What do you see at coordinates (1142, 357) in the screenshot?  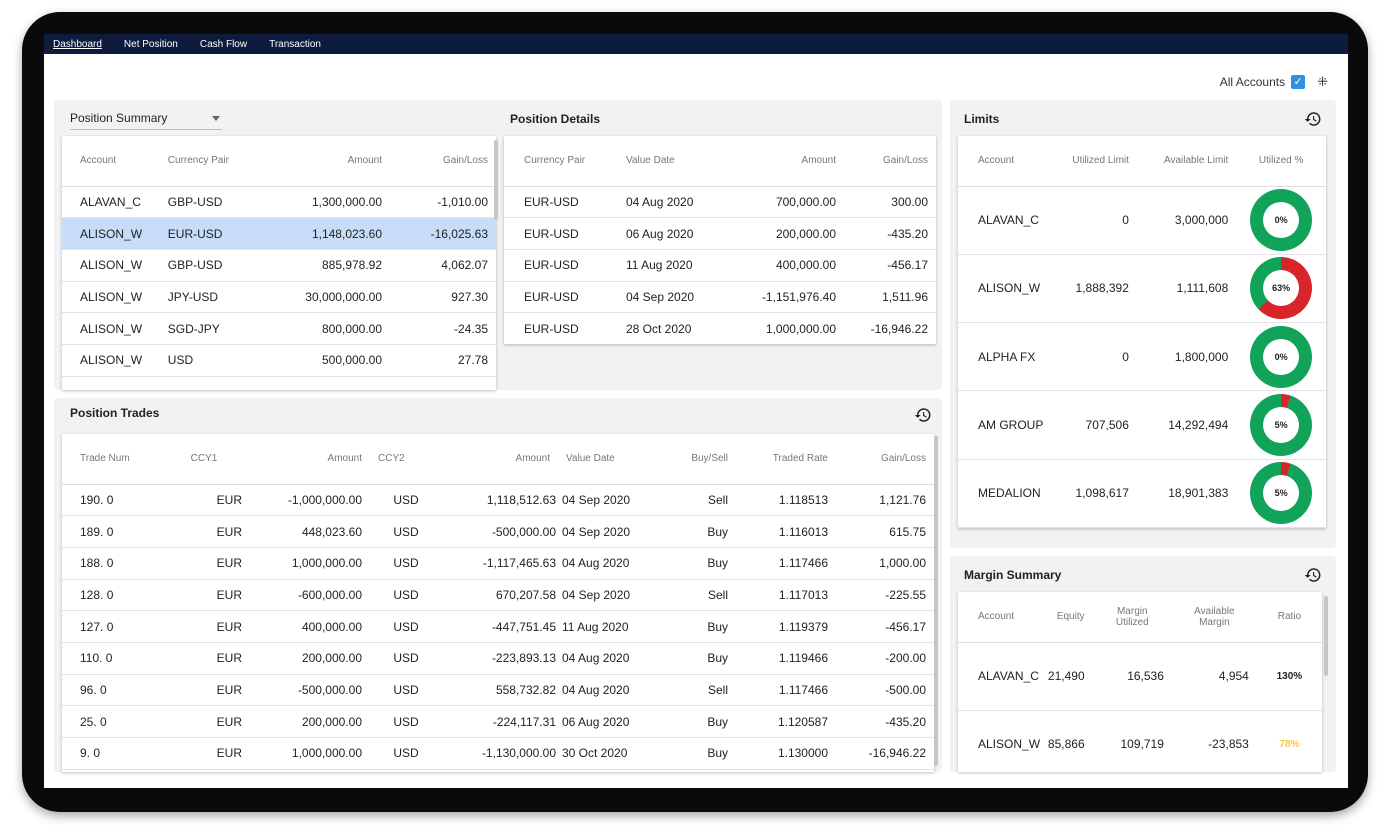 I see `table-row: ALPHA FX 0 1,800,000 0%` at bounding box center [1142, 357].